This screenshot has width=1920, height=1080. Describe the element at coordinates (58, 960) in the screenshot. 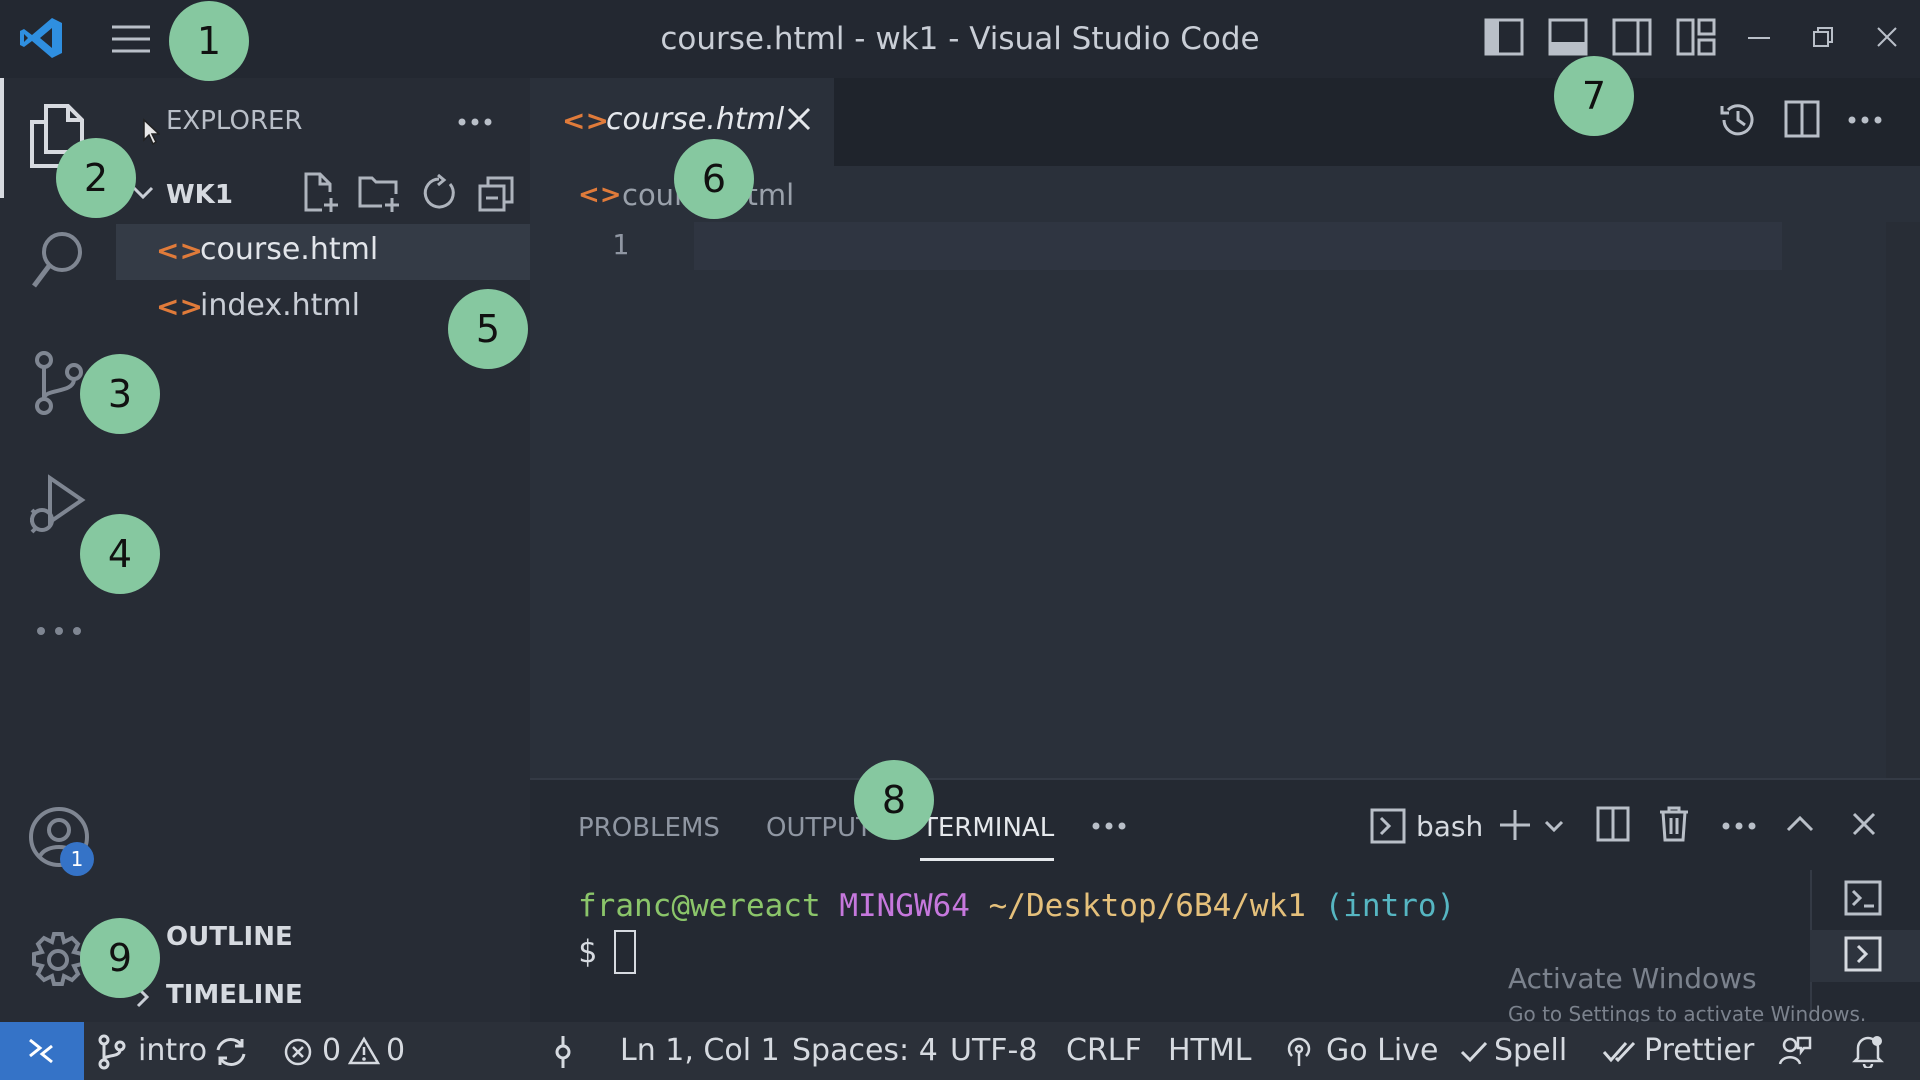

I see `settings-gear-icon` at that location.